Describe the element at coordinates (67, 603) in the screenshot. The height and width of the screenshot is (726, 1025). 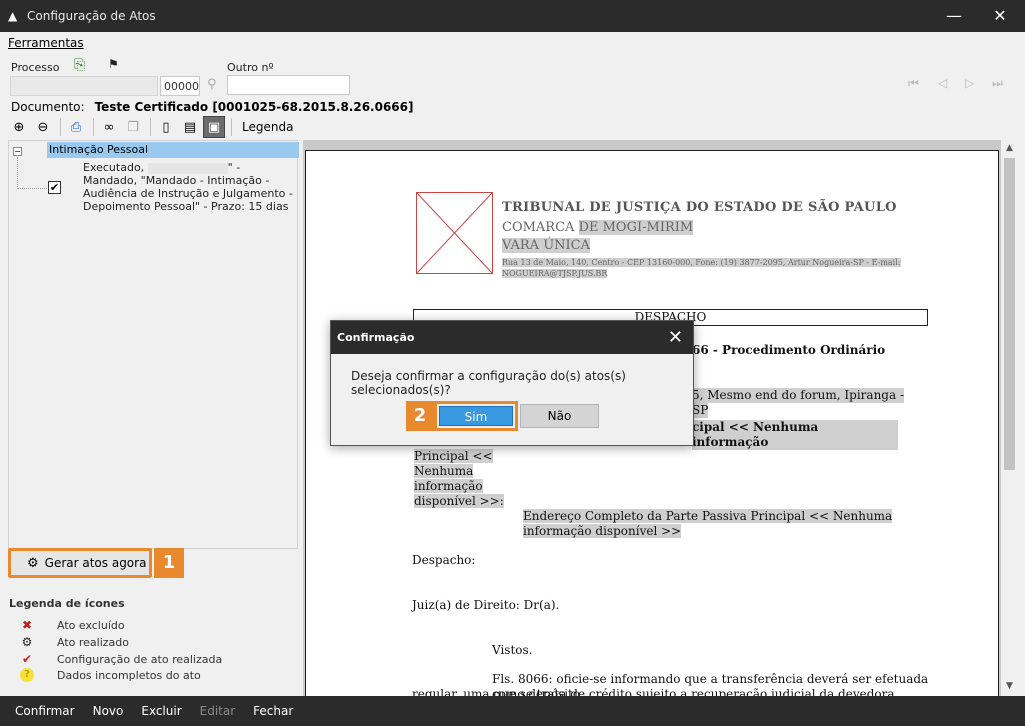
I see `legend-title: Legenda de ícones` at that location.